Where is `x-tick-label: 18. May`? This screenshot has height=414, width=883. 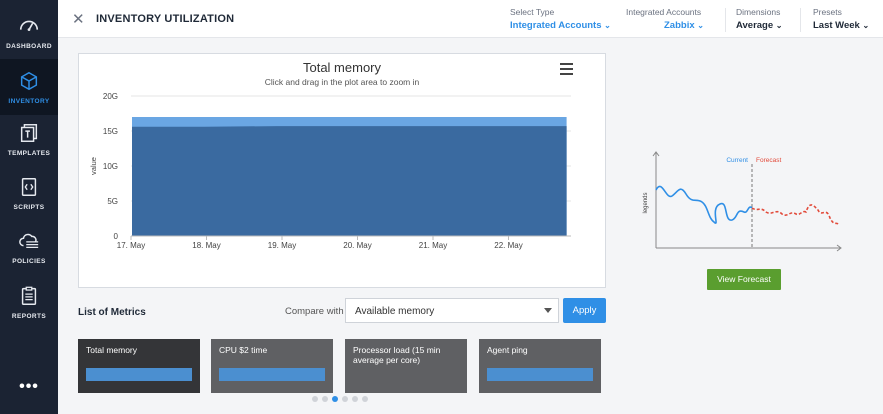
x-tick-label: 18. May is located at coordinates (206, 245).